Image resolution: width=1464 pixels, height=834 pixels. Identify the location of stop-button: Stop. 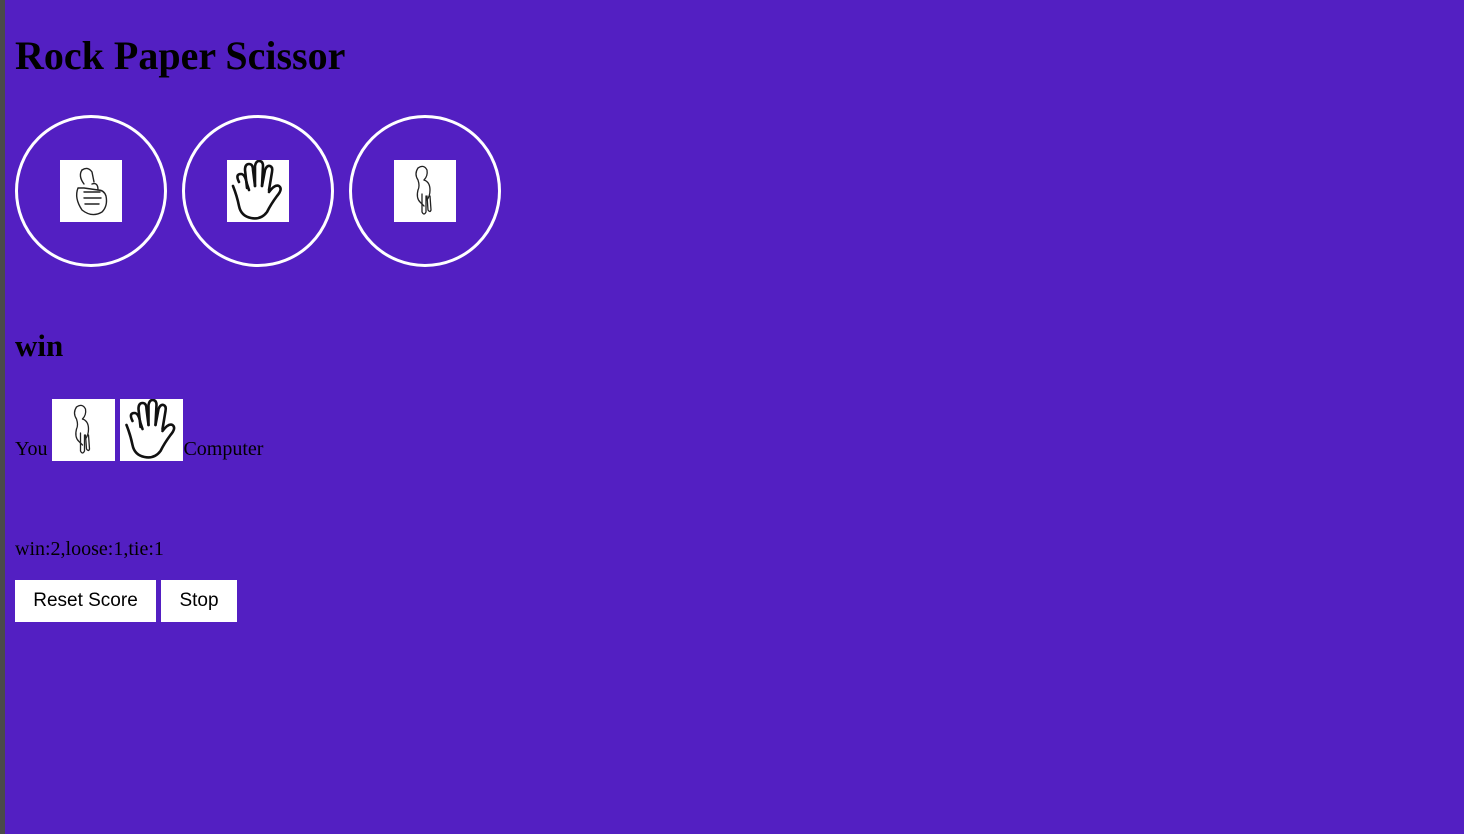
(199, 601).